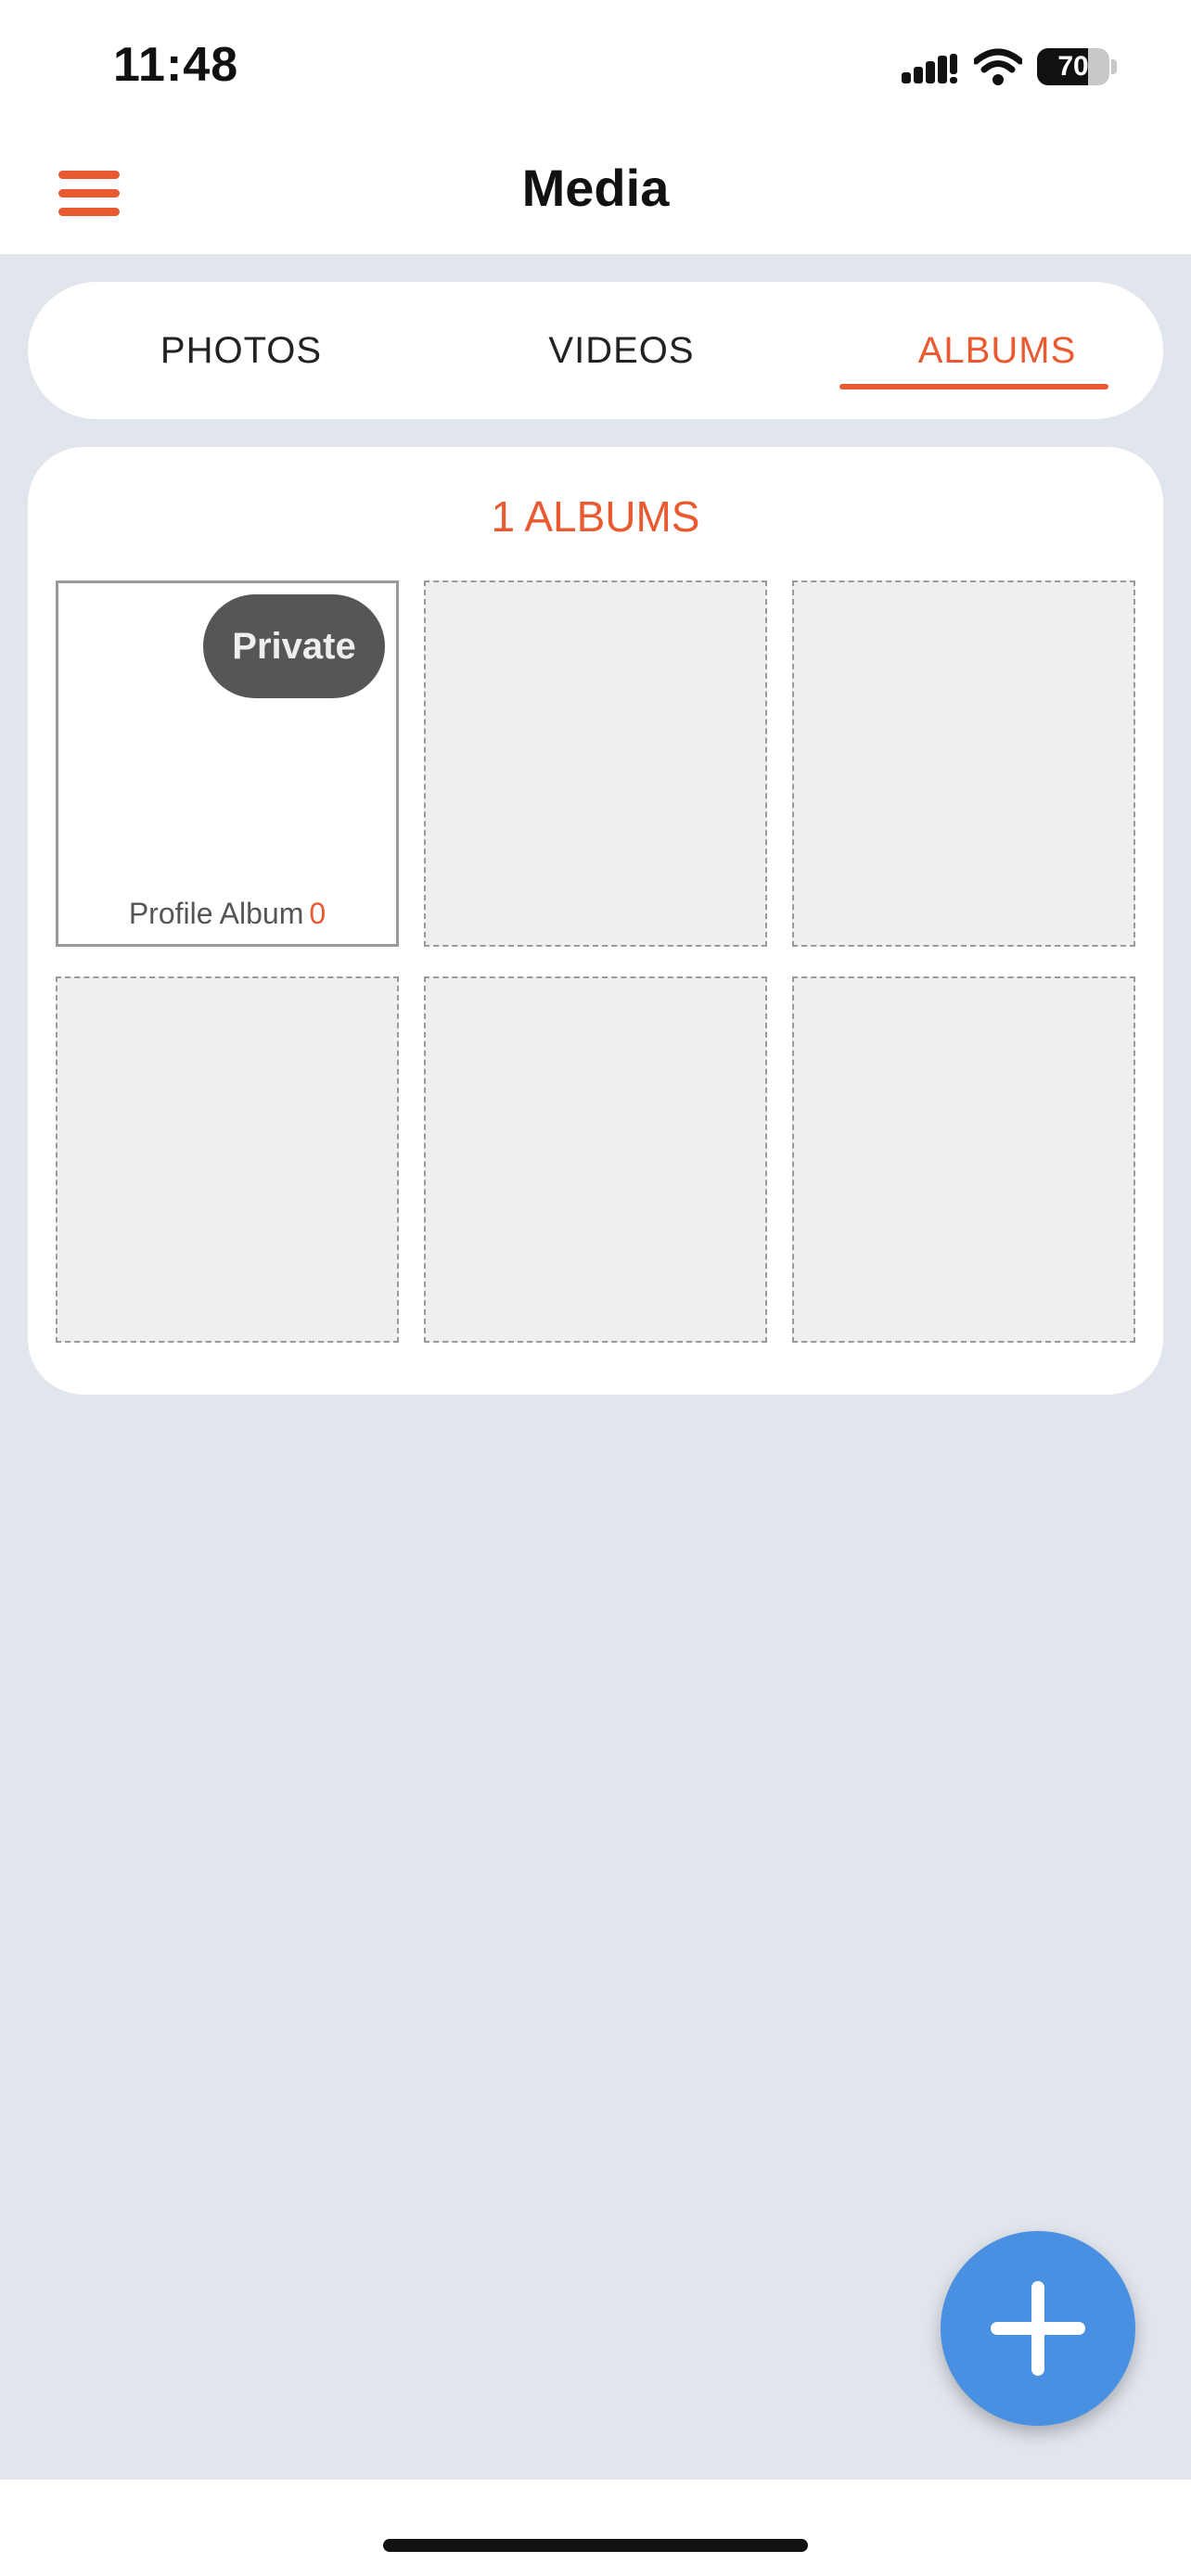  Describe the element at coordinates (228, 763) in the screenshot. I see `album-tile-profile: Private Profile Album 0` at that location.